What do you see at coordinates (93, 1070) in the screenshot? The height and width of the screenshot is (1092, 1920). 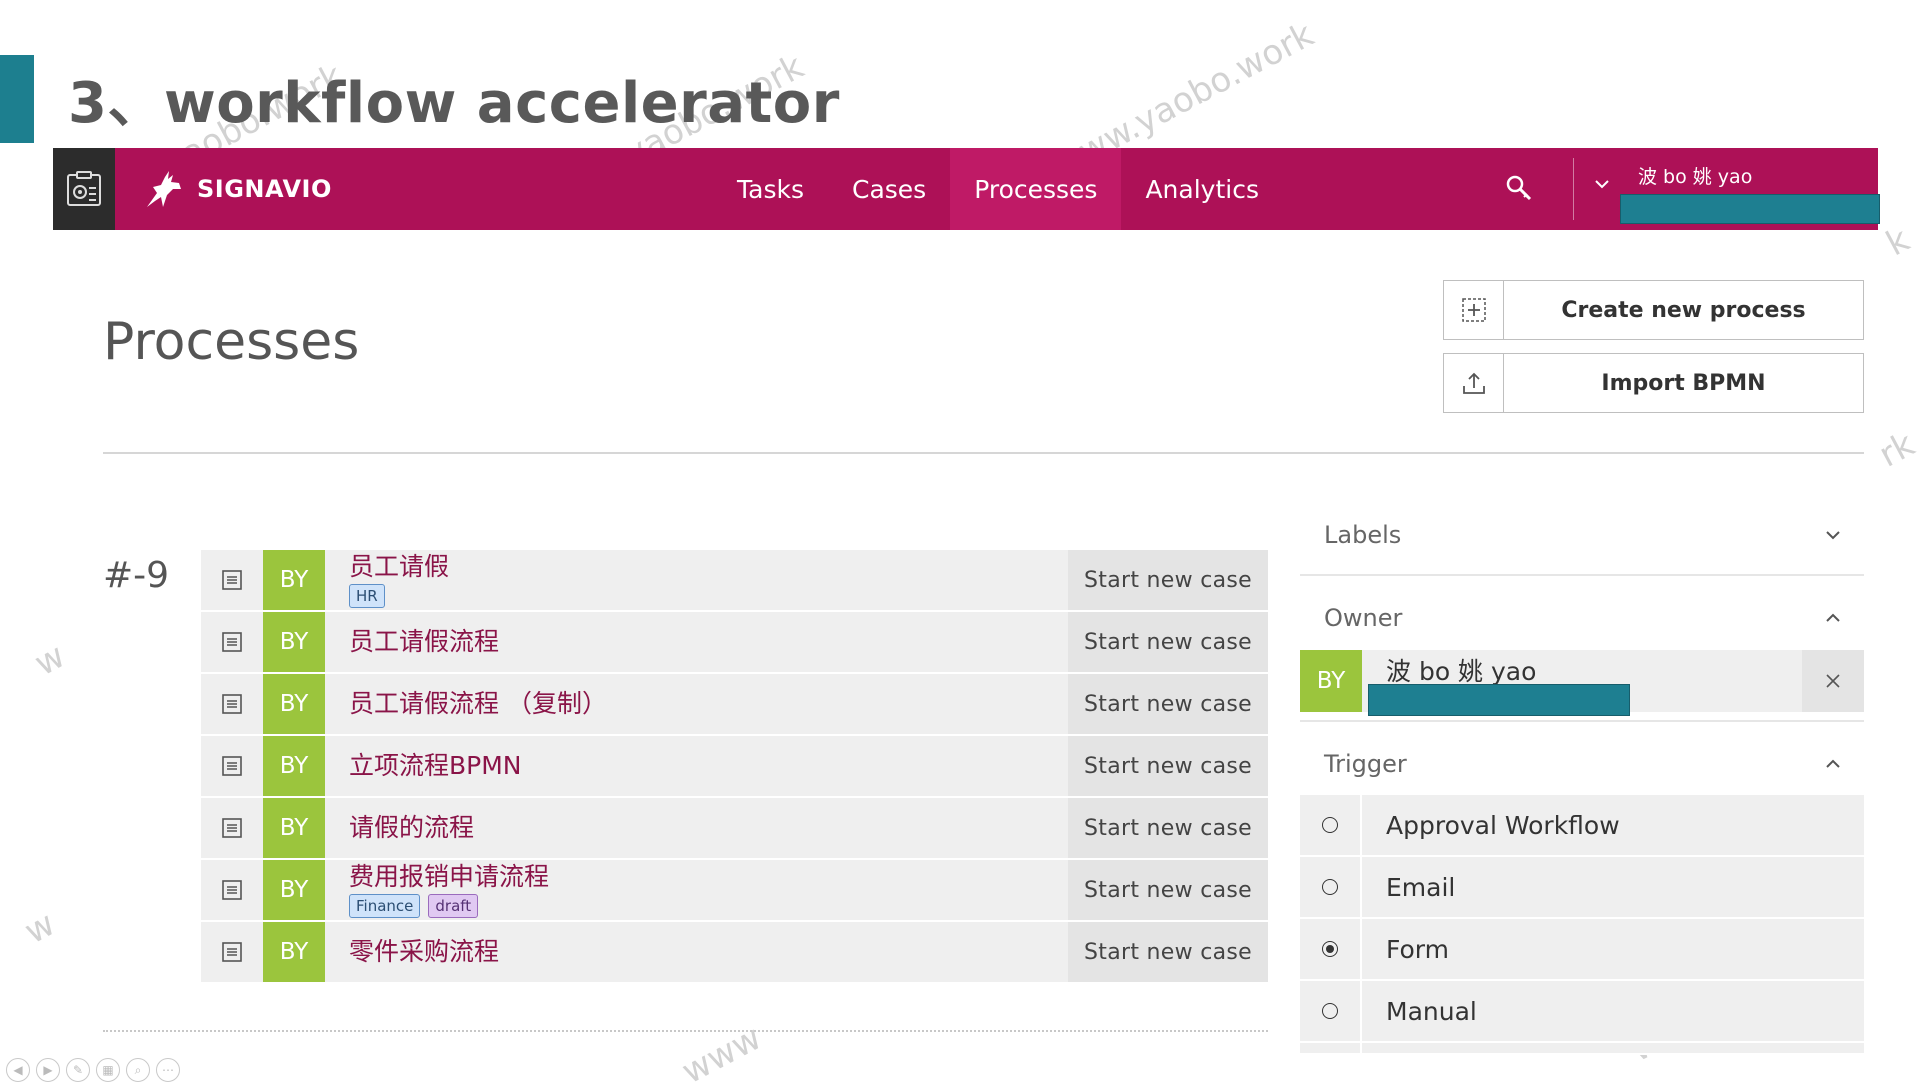 I see `slideshow-controls: ◀ ▶ ✎ ▦ ⌕ ⋯` at bounding box center [93, 1070].